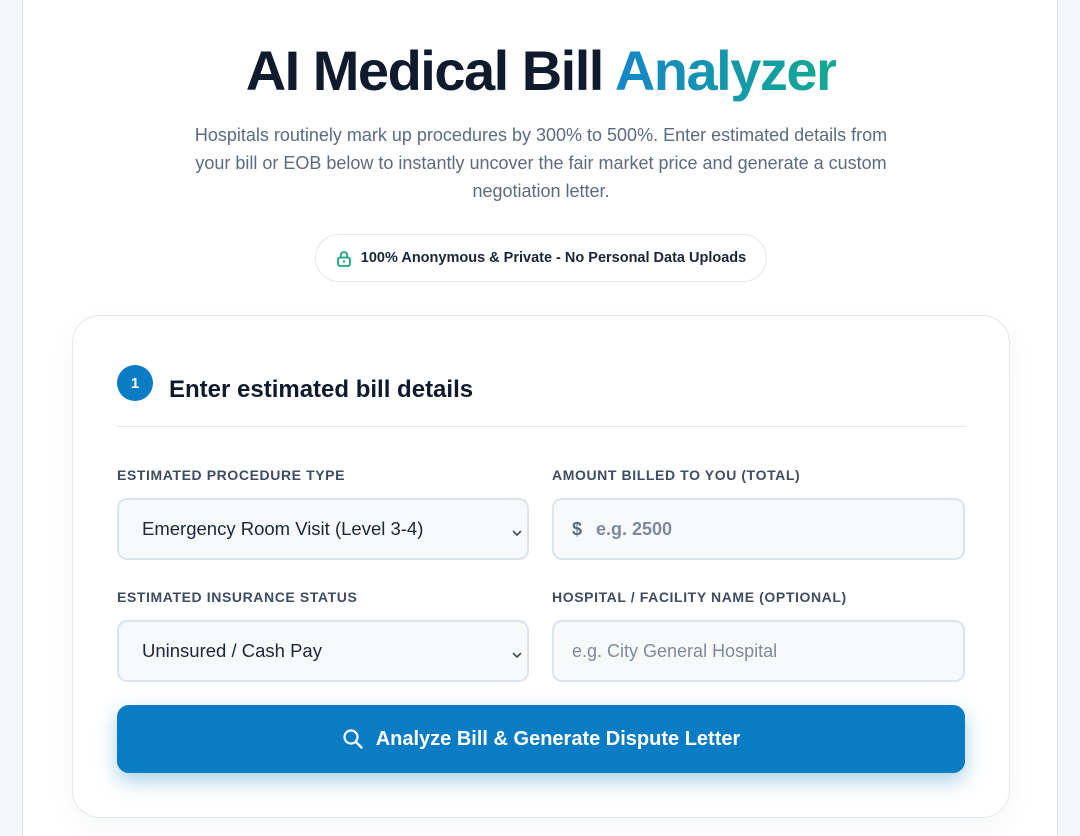 The height and width of the screenshot is (836, 1080). Describe the element at coordinates (283, 528) in the screenshot. I see `procedure-type-value: Emergency Room Visit (Level 3-4)` at that location.